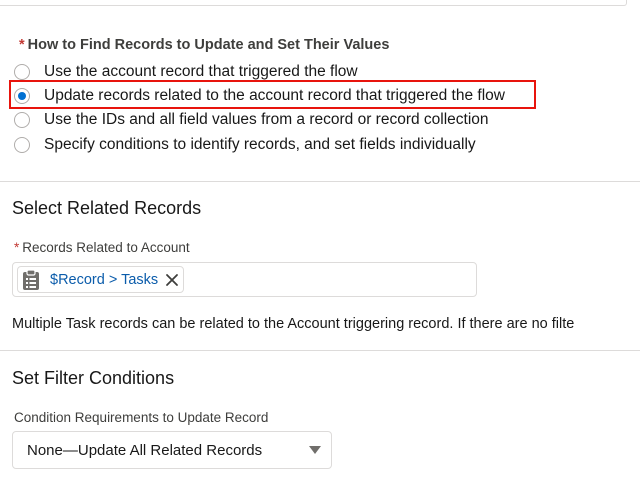 The height and width of the screenshot is (482, 640). I want to click on select-related-records-title: Select Related Records, so click(107, 208).